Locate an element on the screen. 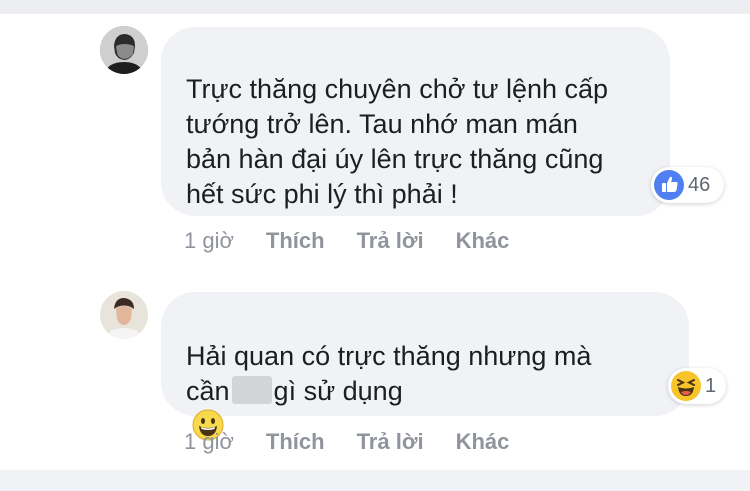 Image resolution: width=750 pixels, height=491 pixels. comment-text-2-part-2: gì sử dụng is located at coordinates (338, 391).